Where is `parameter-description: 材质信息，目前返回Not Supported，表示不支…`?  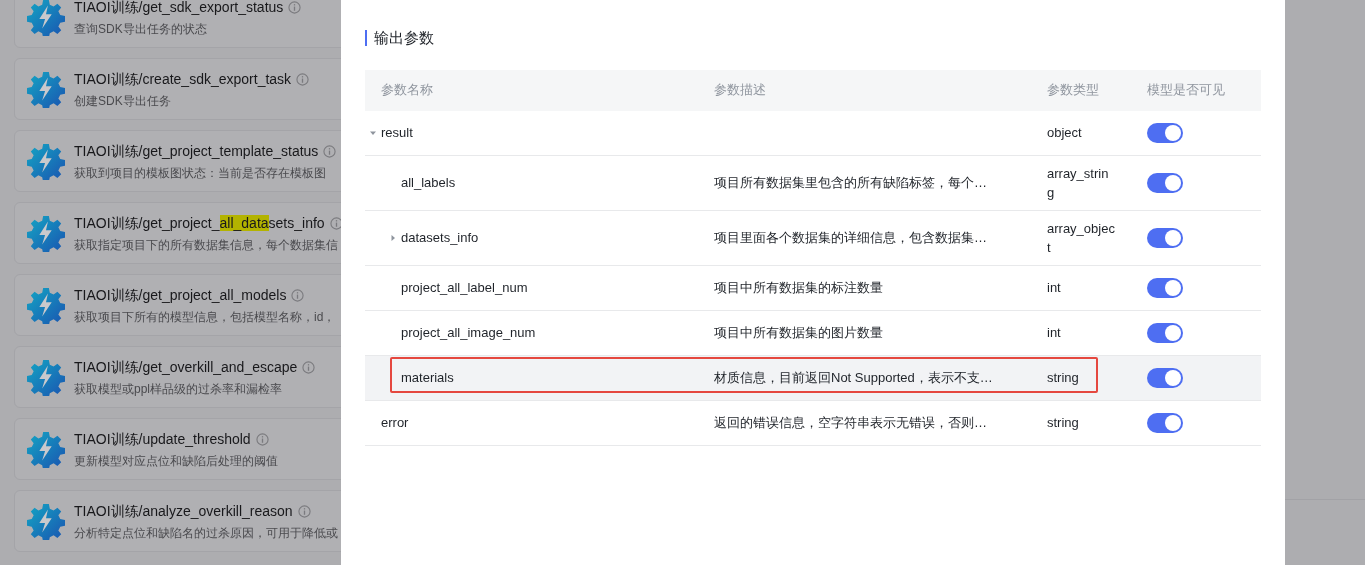 parameter-description: 材质信息，目前返回Not Supported，表示不支… is located at coordinates (853, 377).